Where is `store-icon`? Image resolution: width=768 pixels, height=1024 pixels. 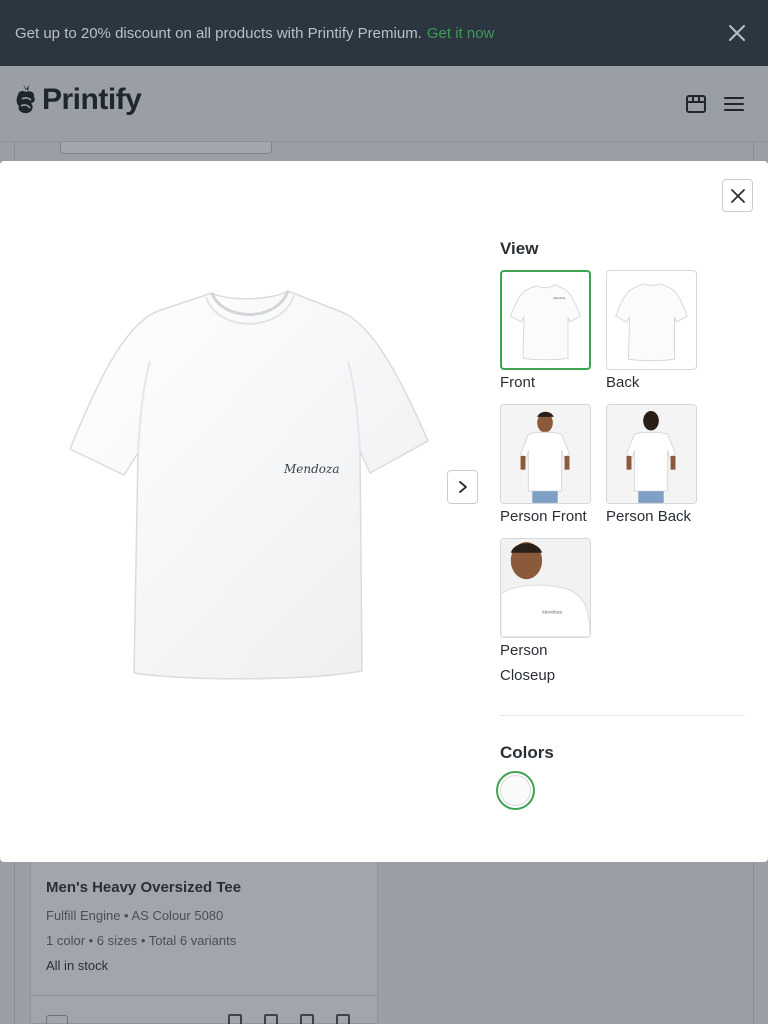
store-icon is located at coordinates (696, 104).